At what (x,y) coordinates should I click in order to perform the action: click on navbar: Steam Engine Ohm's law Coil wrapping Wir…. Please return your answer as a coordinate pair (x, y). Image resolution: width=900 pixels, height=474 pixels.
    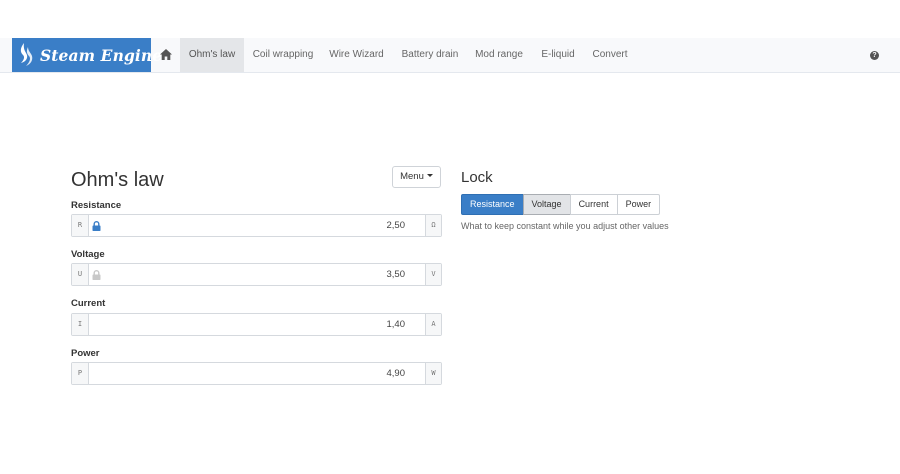
    Looking at the image, I should click on (450, 55).